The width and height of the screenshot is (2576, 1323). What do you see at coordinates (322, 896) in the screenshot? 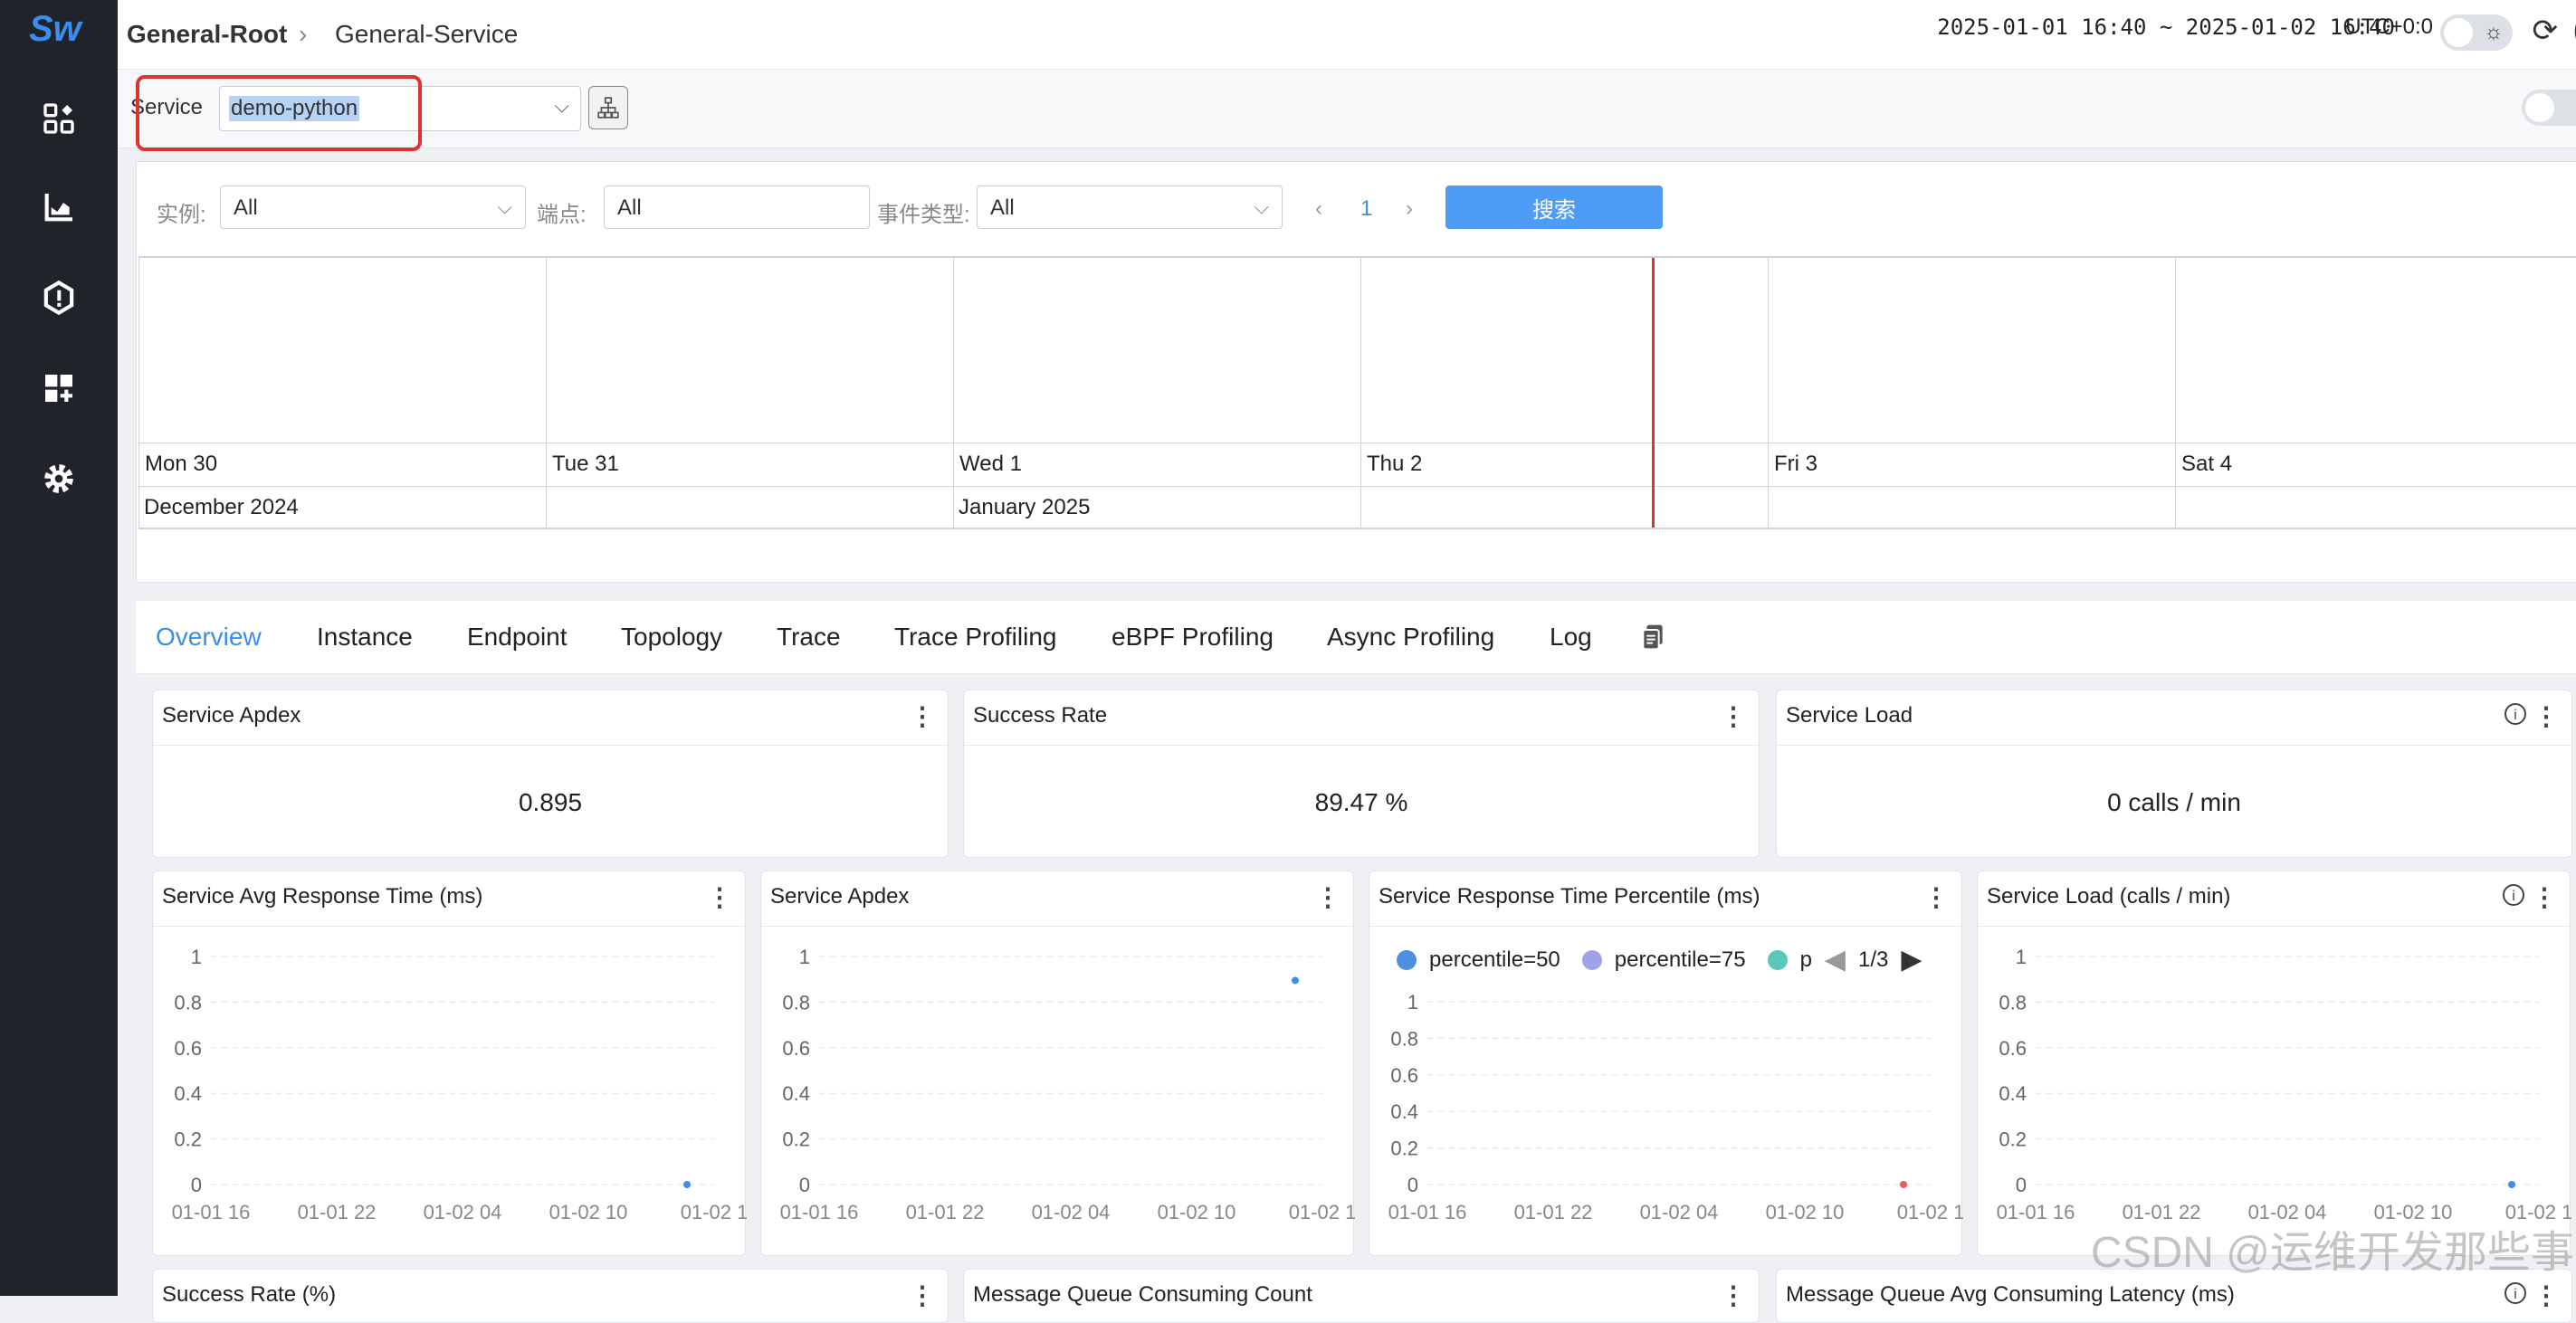
I see `card-title: Service Avg Response Time (ms)` at bounding box center [322, 896].